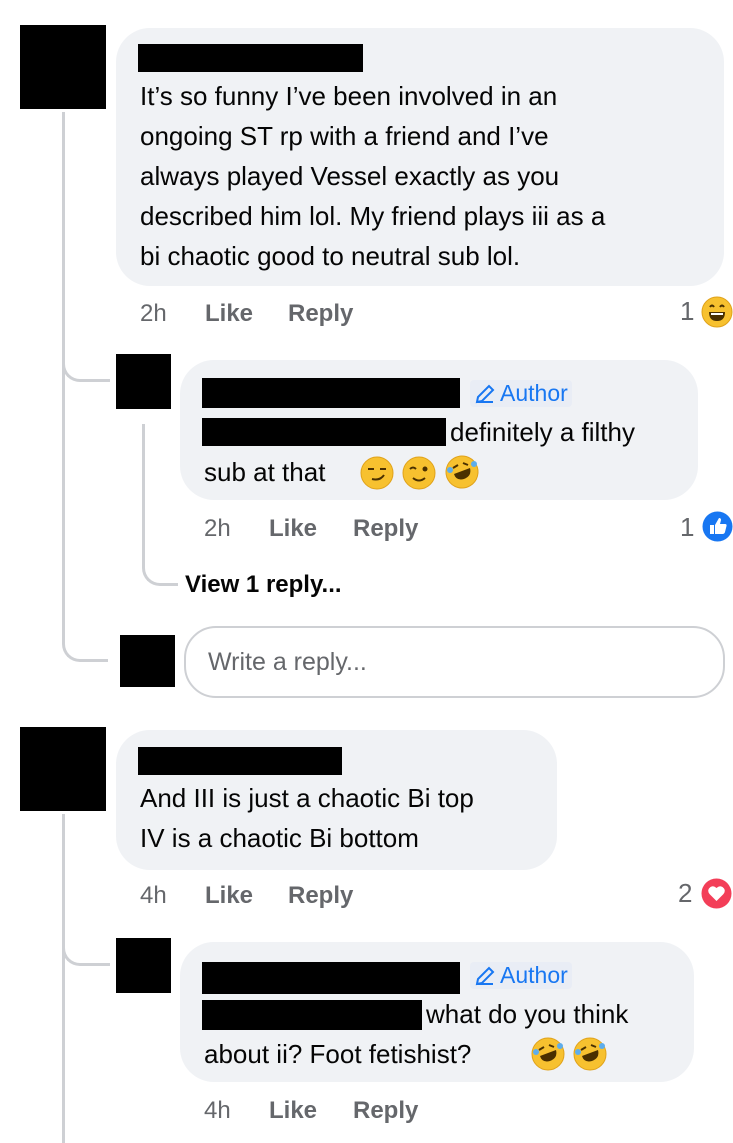  What do you see at coordinates (377, 473) in the screenshot?
I see `smirk-emoji-icon` at bounding box center [377, 473].